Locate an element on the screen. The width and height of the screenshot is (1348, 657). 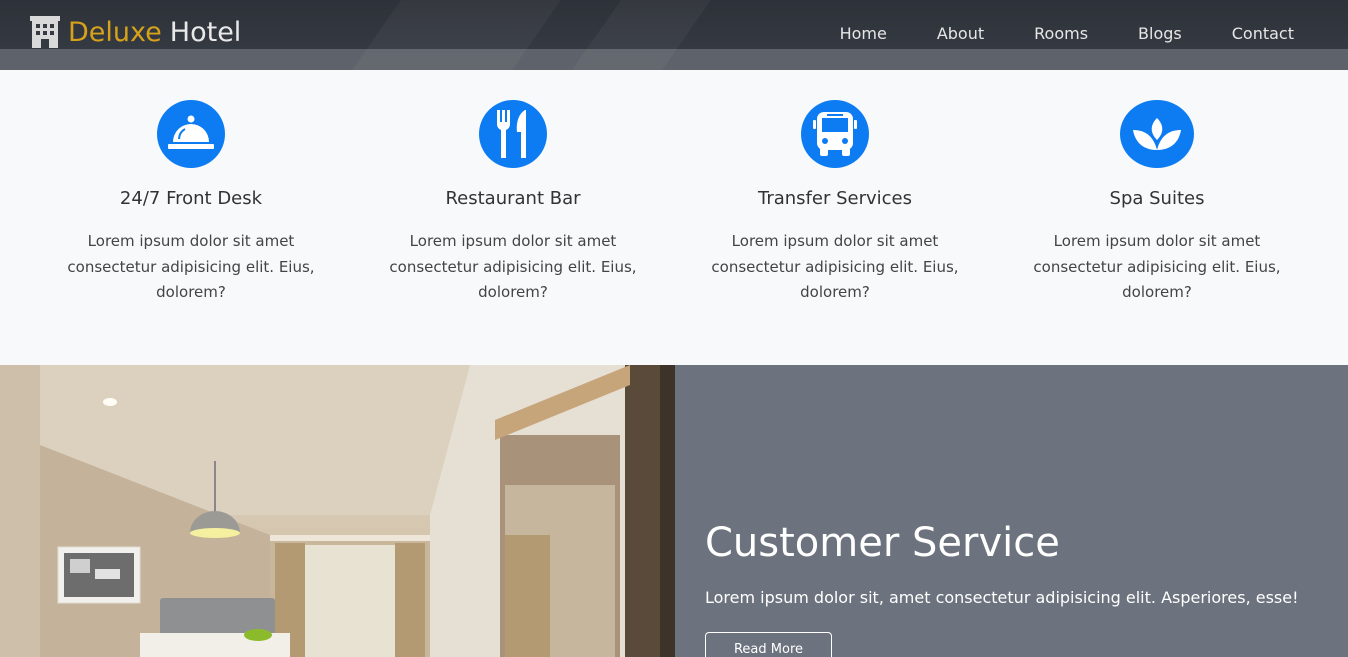
bell-icon is located at coordinates (191, 132).